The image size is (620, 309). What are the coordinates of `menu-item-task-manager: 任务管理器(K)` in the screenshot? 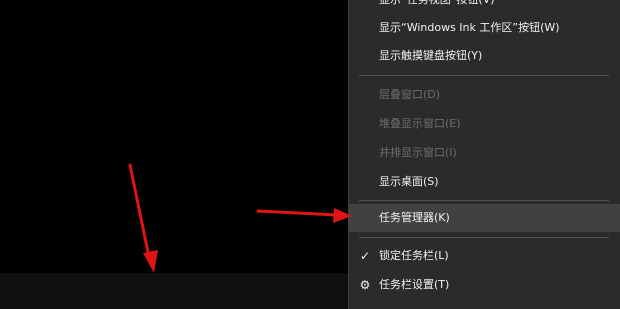 It's located at (484, 218).